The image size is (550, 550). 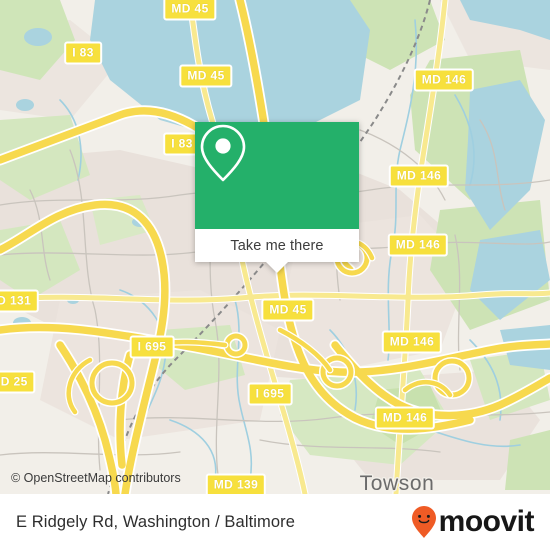 What do you see at coordinates (96, 478) in the screenshot?
I see `osm-attribution: © OpenStreetMap contributors` at bounding box center [96, 478].